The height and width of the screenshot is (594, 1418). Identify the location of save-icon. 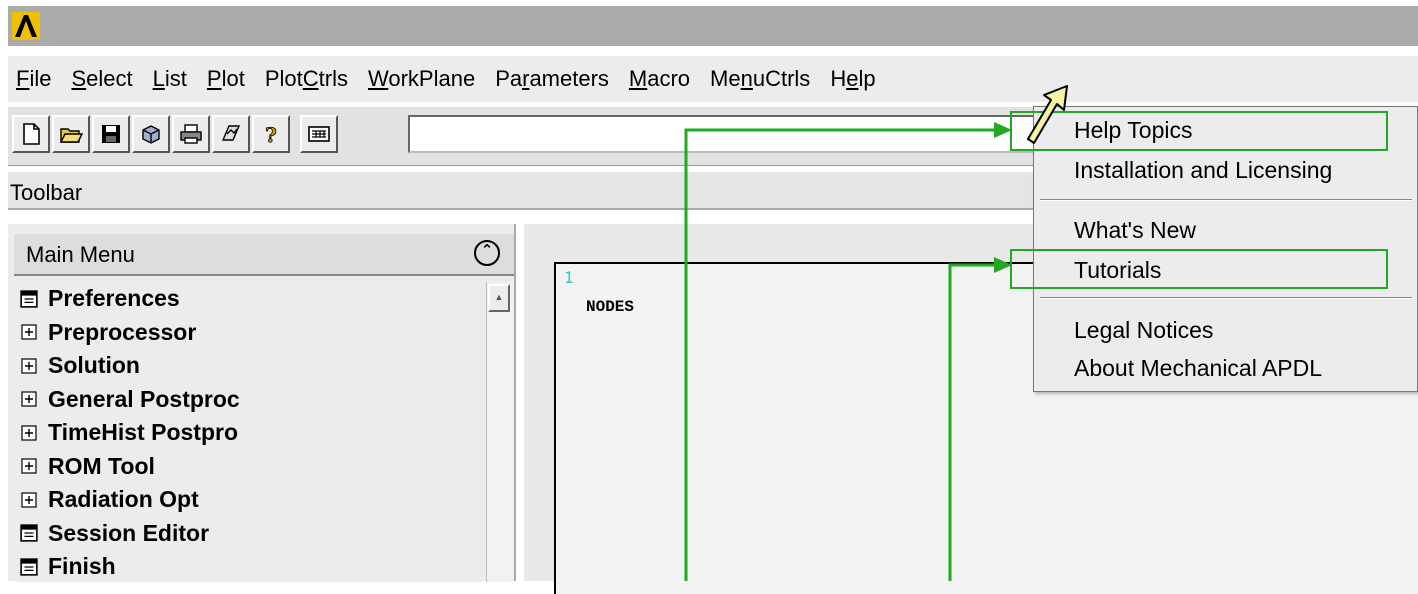
(111, 134).